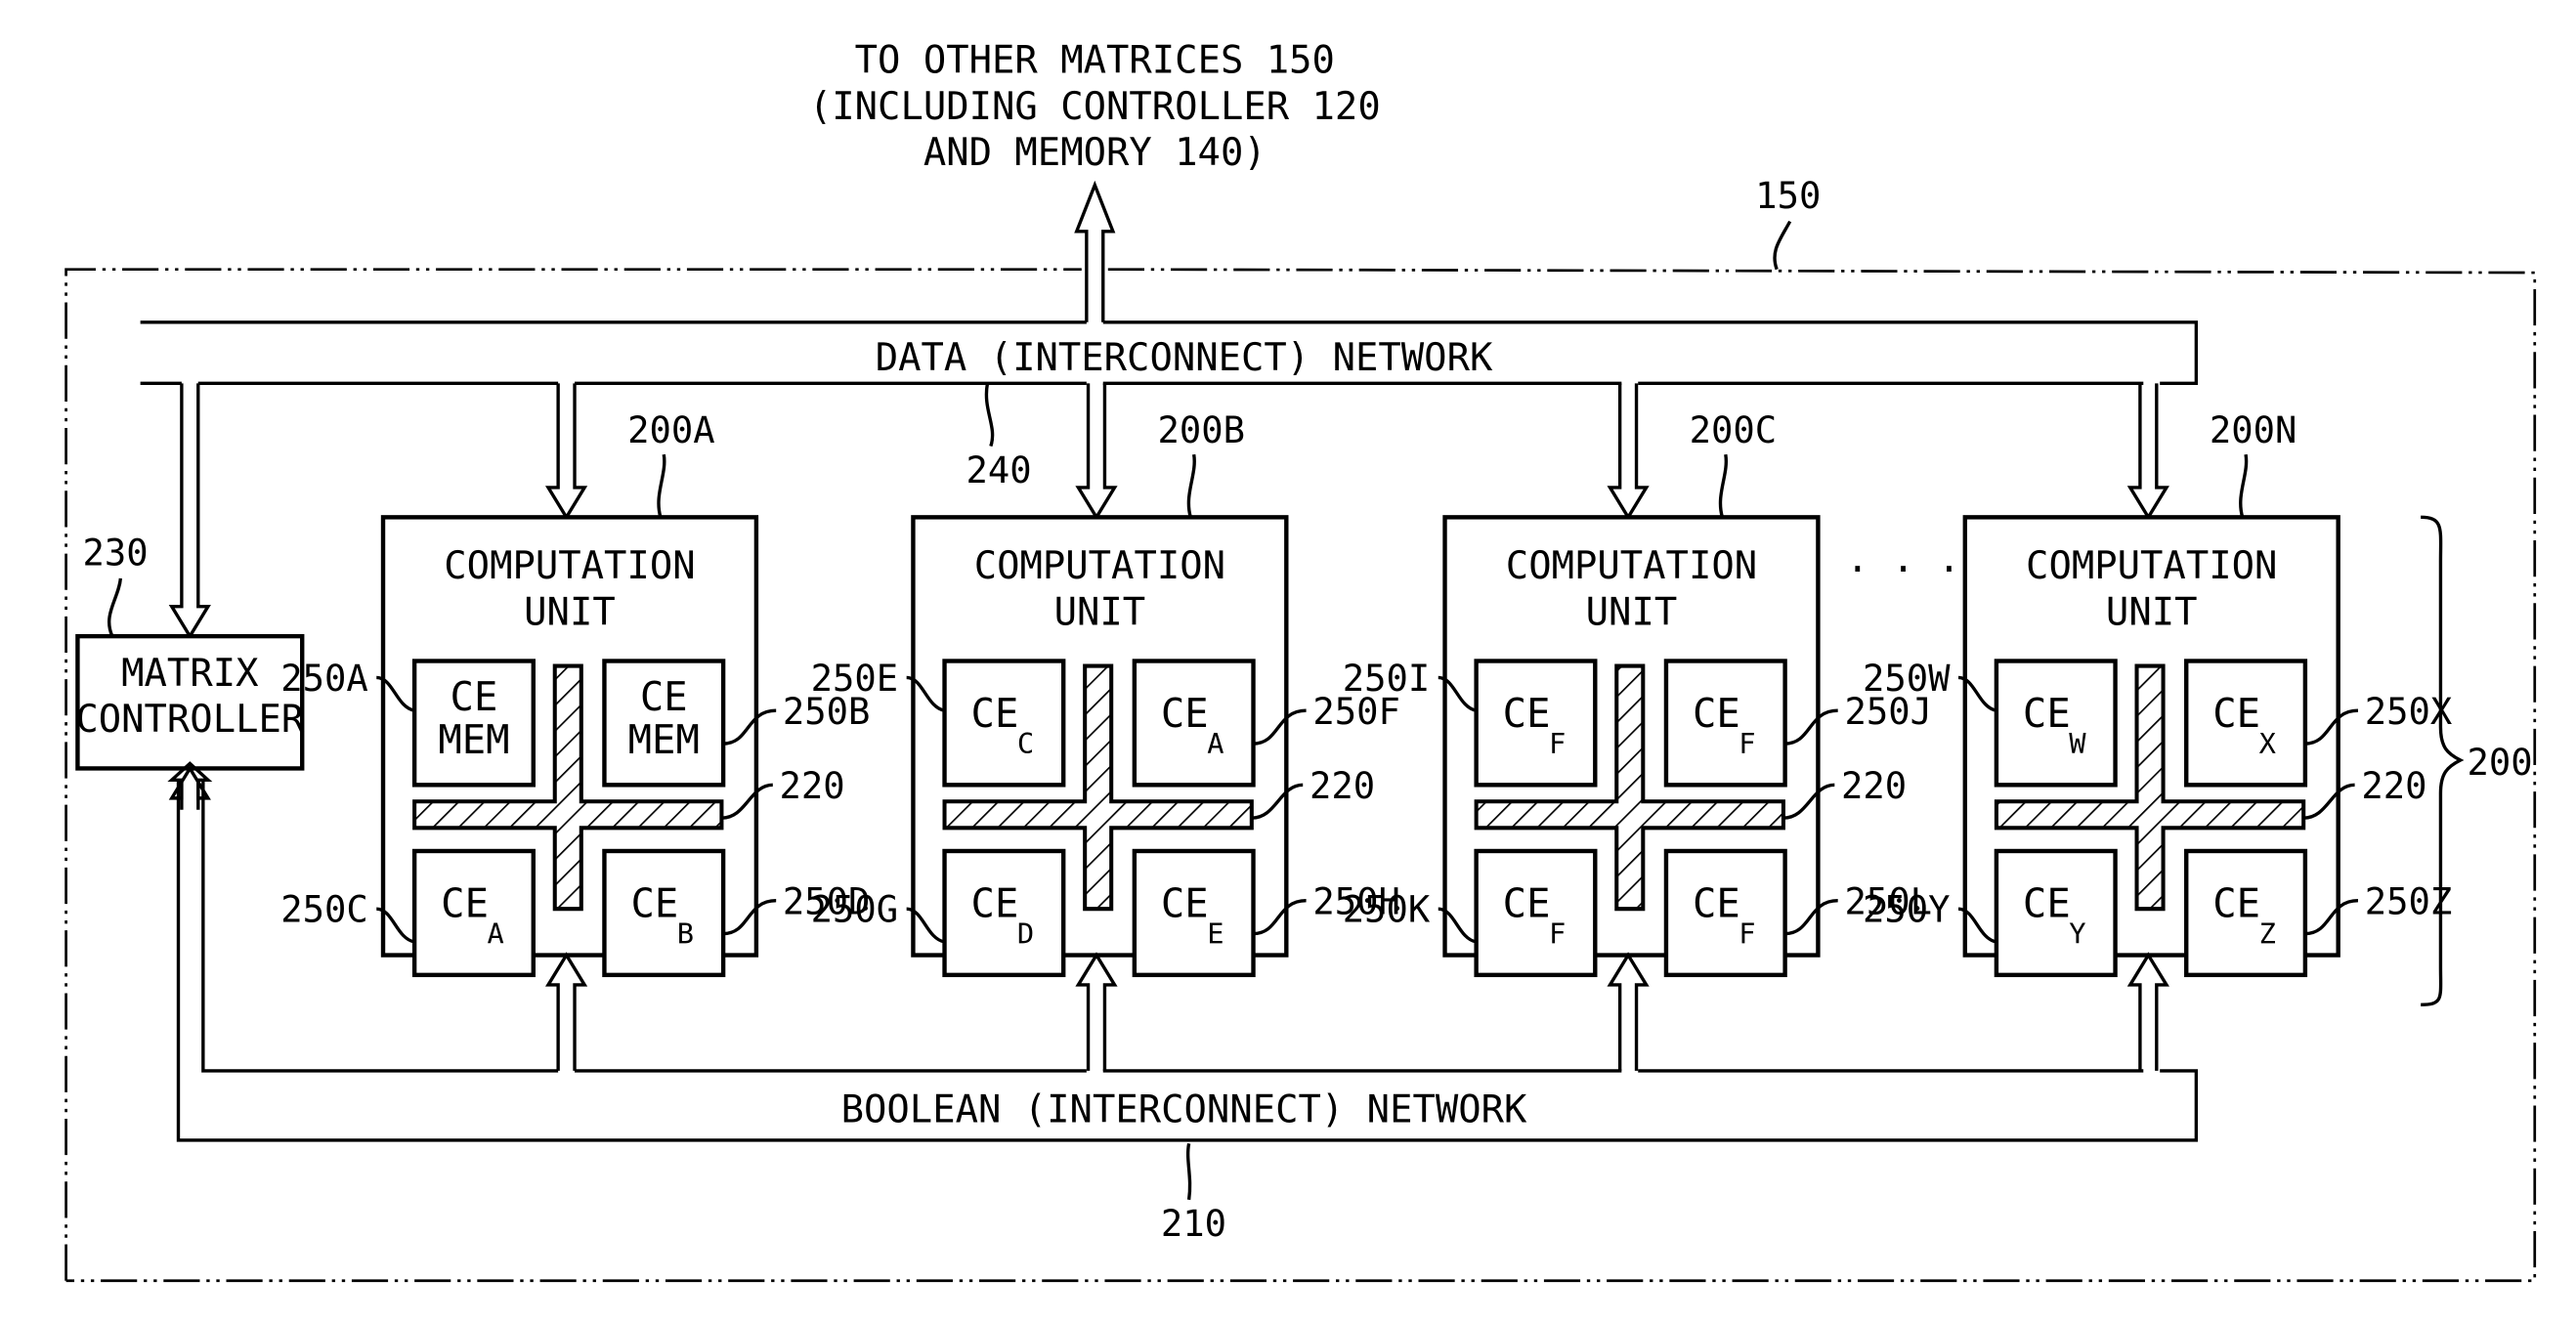  What do you see at coordinates (2443, 760) in the screenshot?
I see `unit-group-bracket` at bounding box center [2443, 760].